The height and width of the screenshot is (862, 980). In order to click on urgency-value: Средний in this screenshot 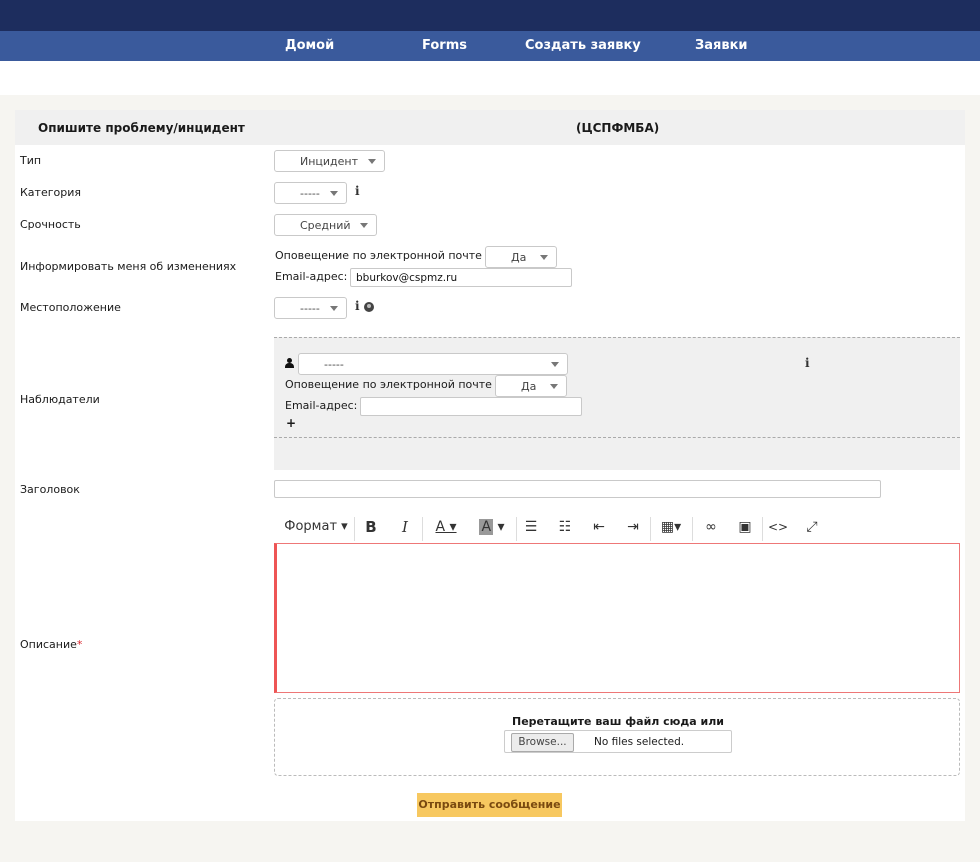, I will do `click(325, 225)`.